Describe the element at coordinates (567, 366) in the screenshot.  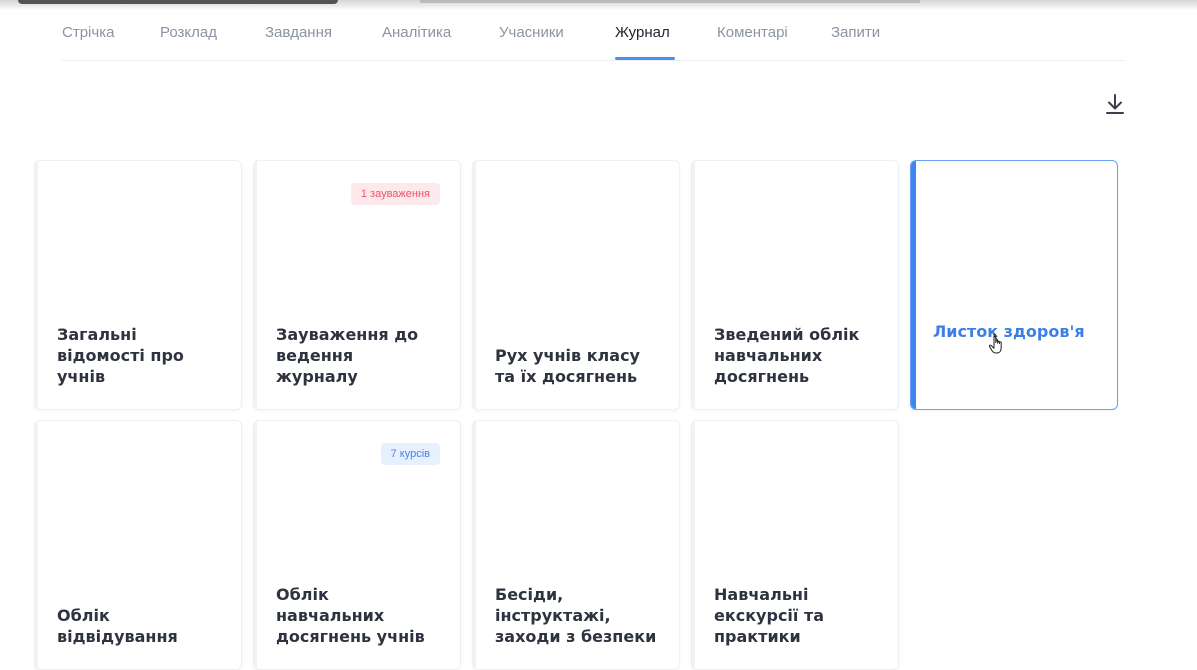
I see `card-title: Рух учнів класу та їх досягнень` at that location.